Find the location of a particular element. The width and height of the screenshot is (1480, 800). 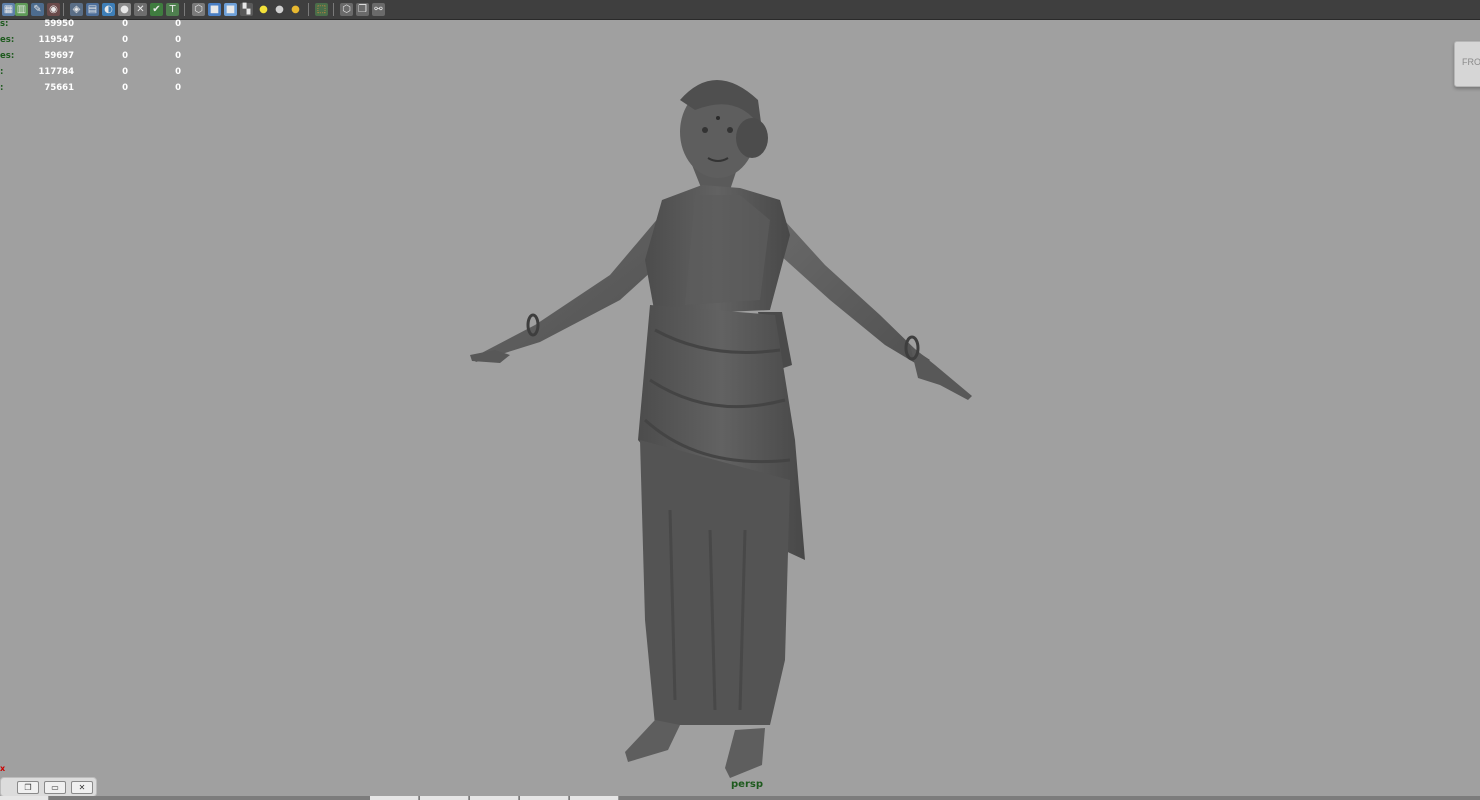

shaded-cube-icon: ■ is located at coordinates (214, 9).